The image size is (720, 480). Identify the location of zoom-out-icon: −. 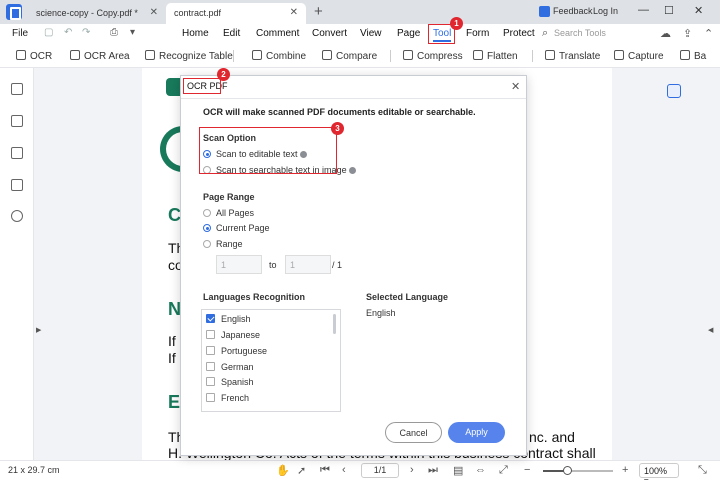
(527, 470).